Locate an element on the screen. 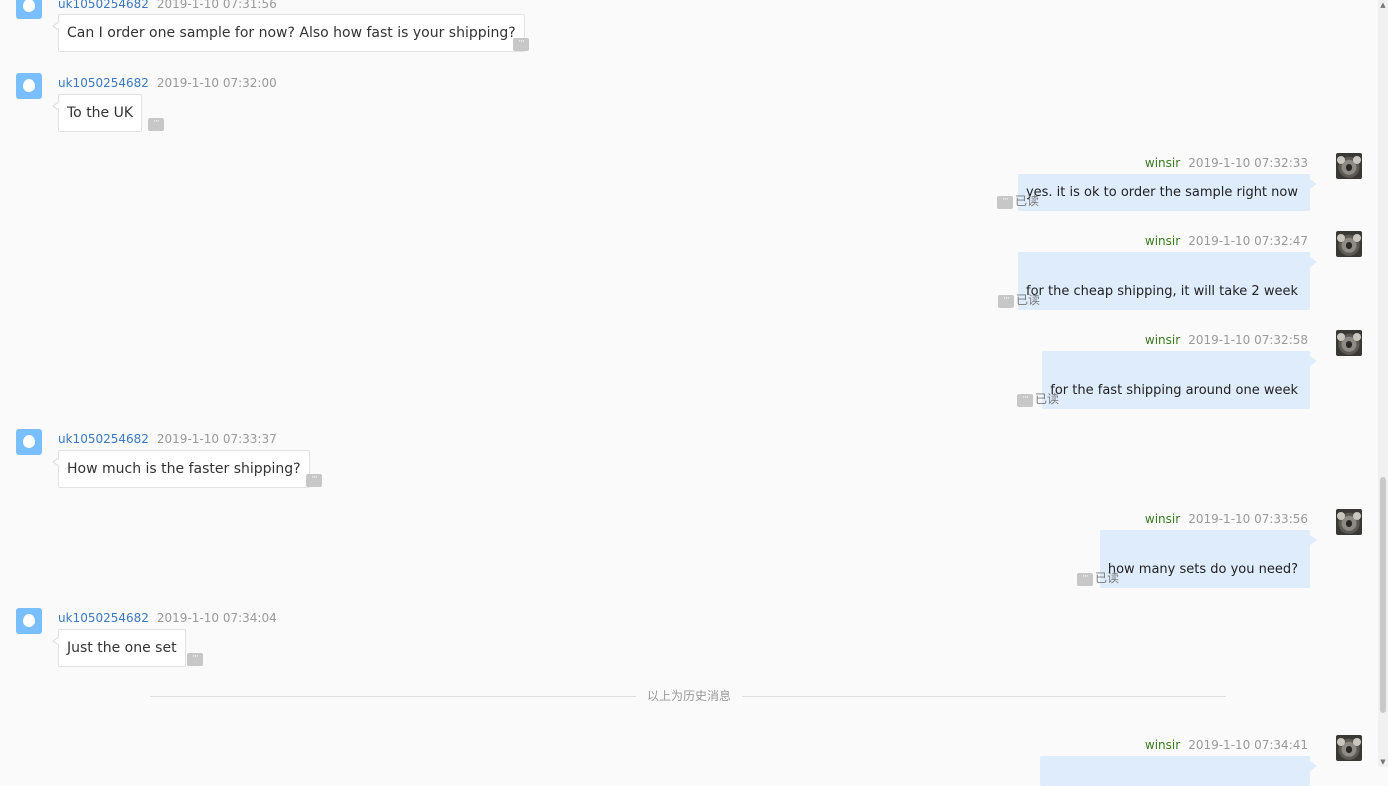  message-meta: uk1050254682 2019-1-10 07:34:04 is located at coordinates (167, 618).